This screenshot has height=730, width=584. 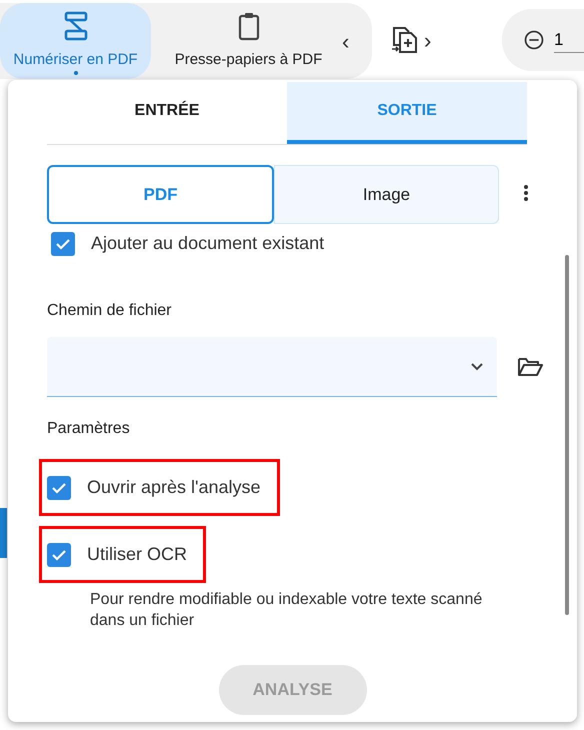 What do you see at coordinates (174, 487) in the screenshot?
I see `checkbox-label: Ouvrir après l'analyse` at bounding box center [174, 487].